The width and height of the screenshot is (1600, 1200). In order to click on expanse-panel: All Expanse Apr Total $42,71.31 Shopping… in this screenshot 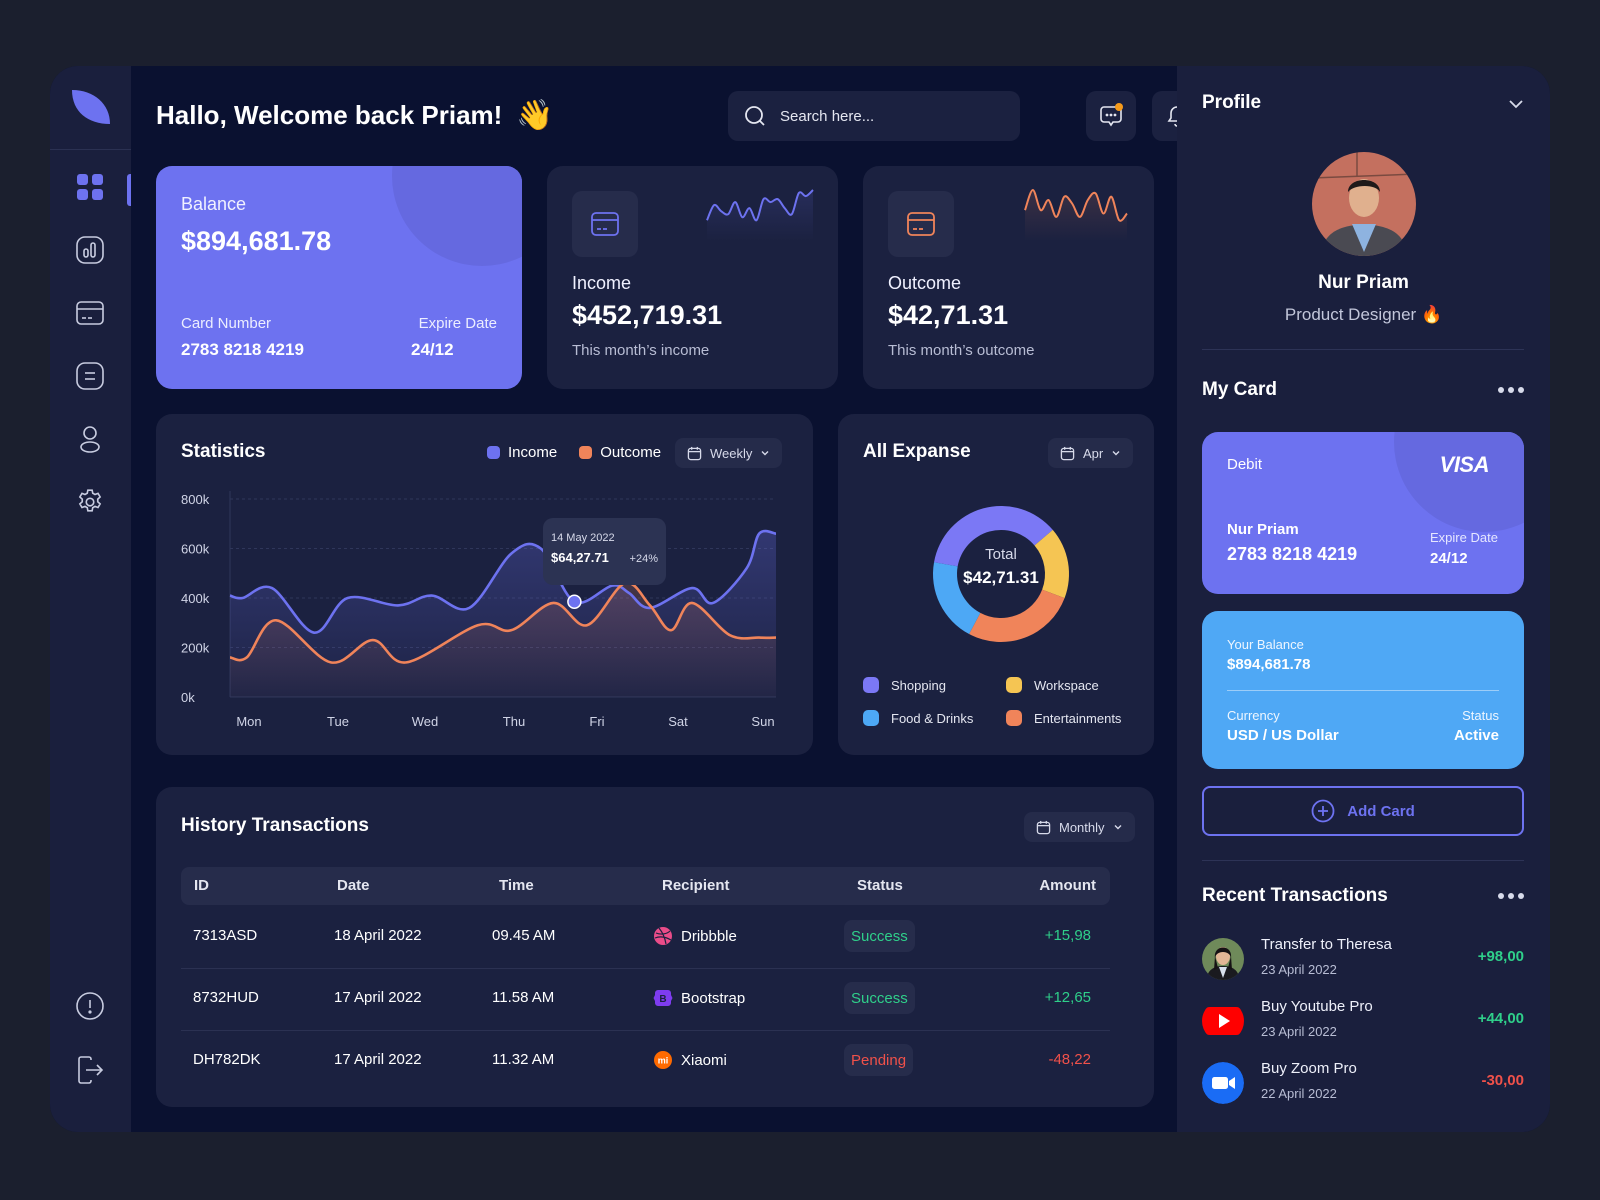, I will do `click(996, 584)`.